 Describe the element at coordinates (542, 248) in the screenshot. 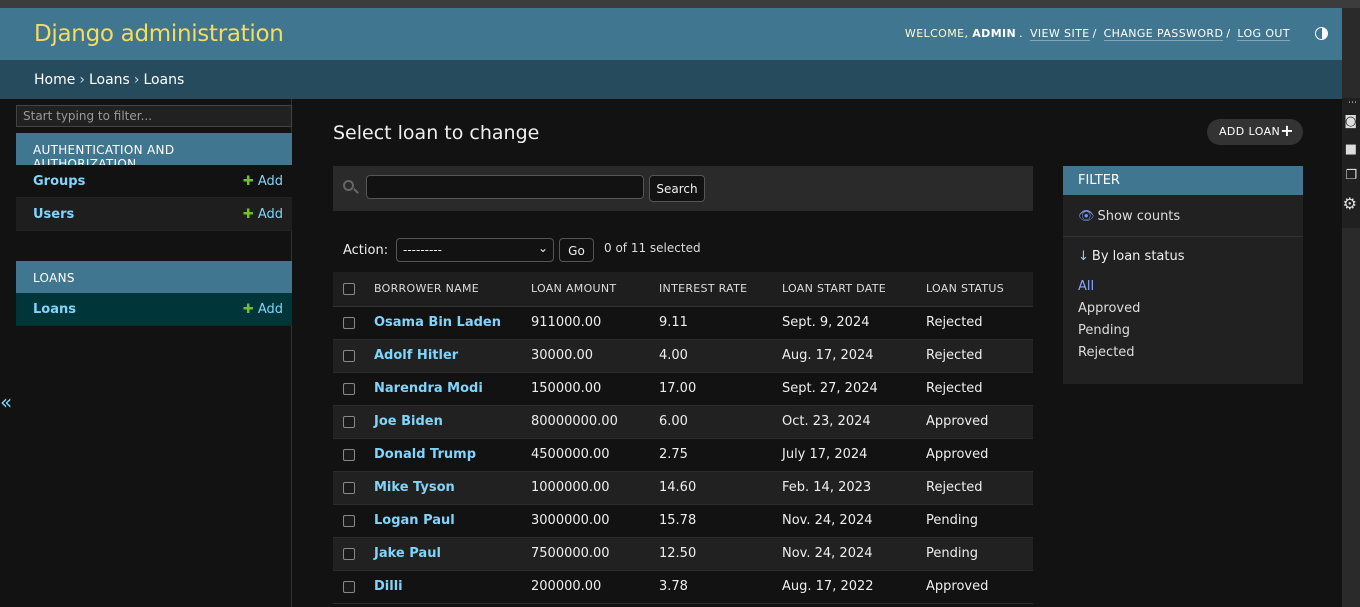

I see `chevron-down-icon: ⌄` at that location.